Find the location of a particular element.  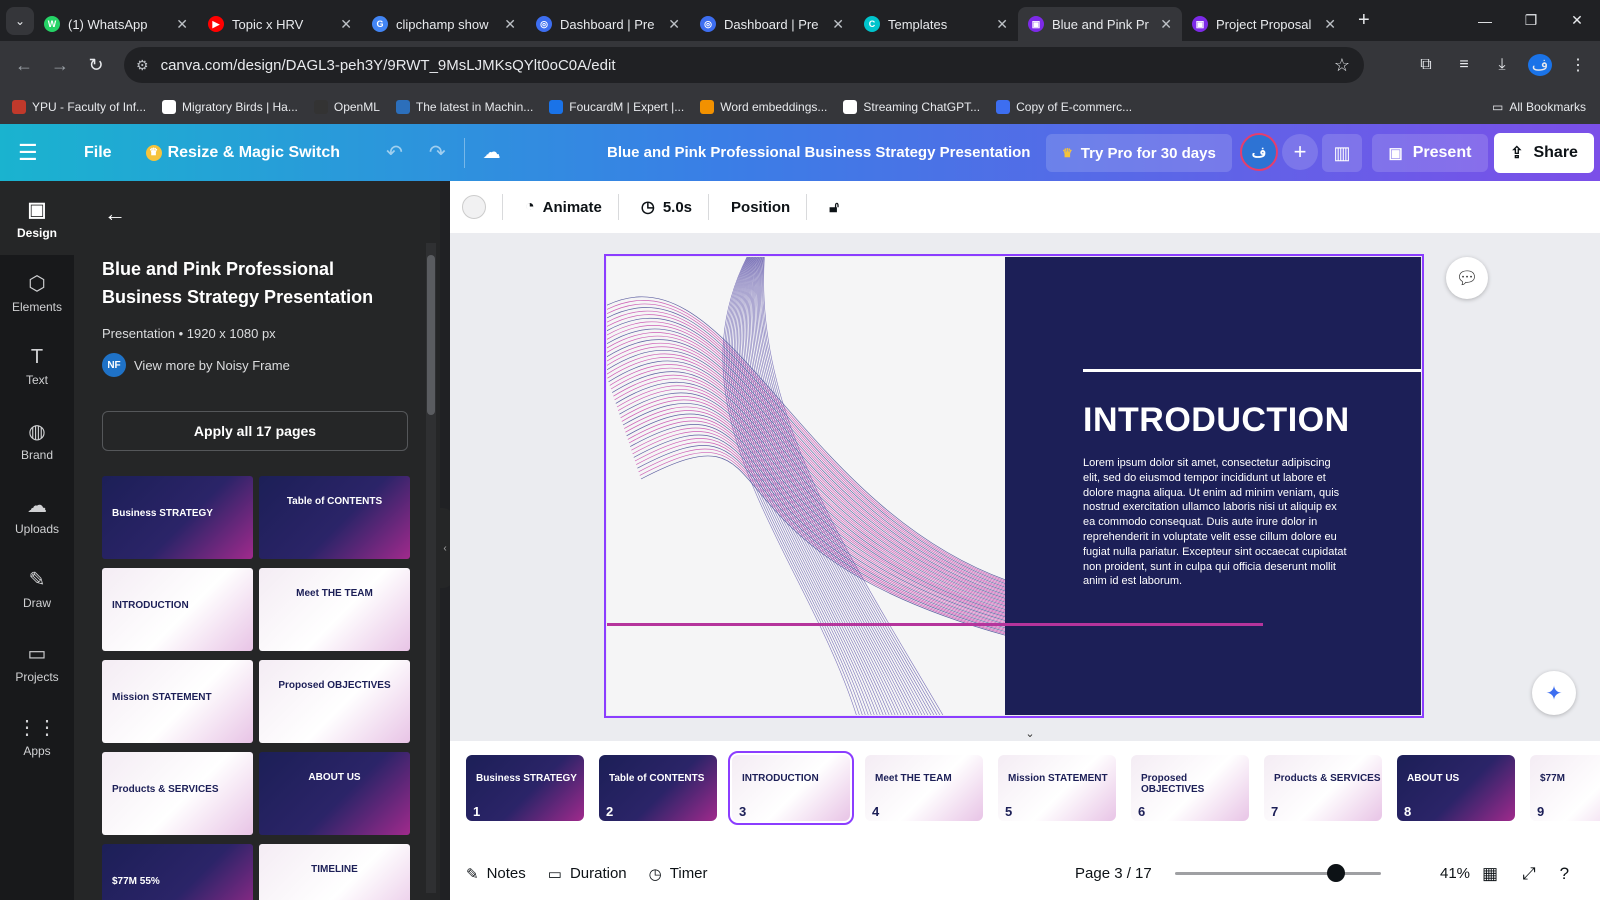

position-button: Position is located at coordinates (760, 207).